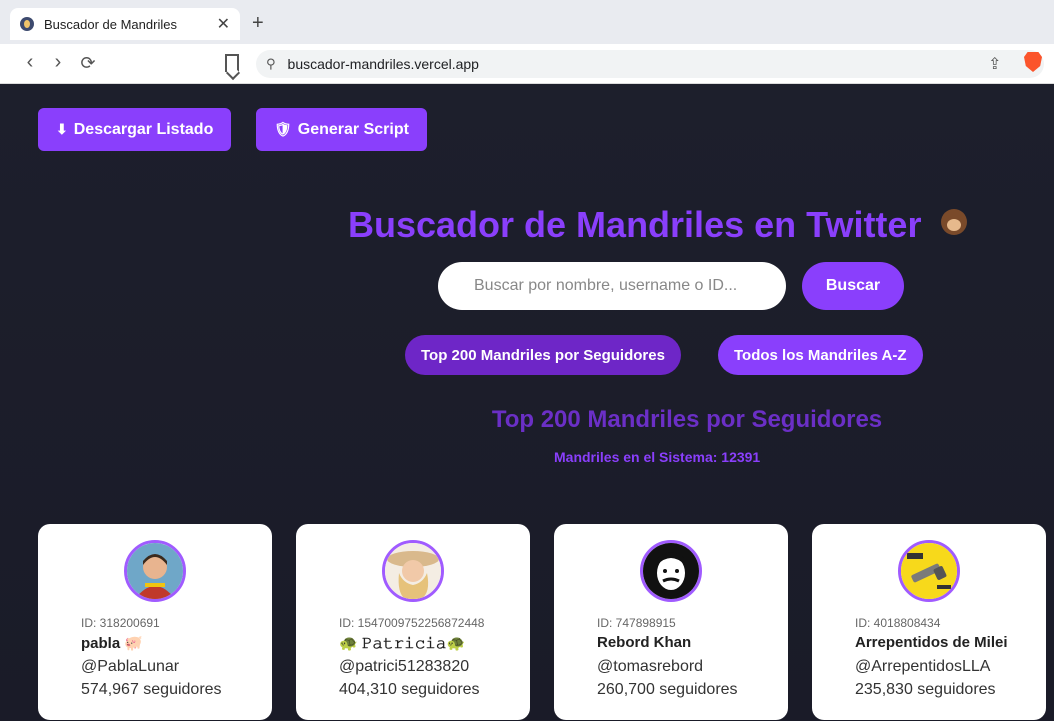  I want to click on user-display-name: Rebord Khan, so click(644, 642).